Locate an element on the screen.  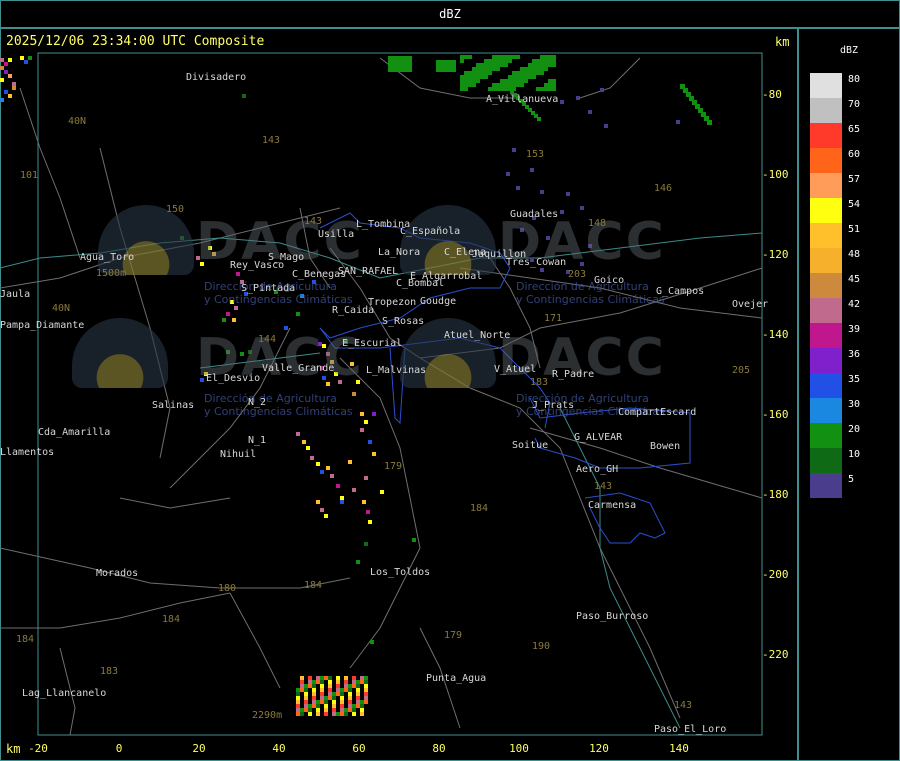
place-label: Goico is located at coordinates (609, 280).